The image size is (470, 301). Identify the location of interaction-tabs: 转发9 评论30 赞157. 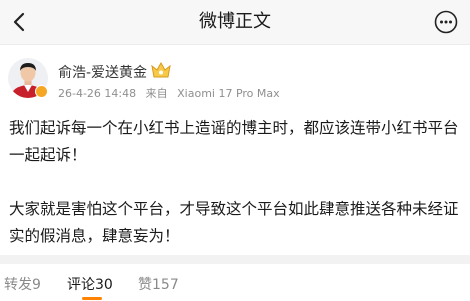
(235, 282).